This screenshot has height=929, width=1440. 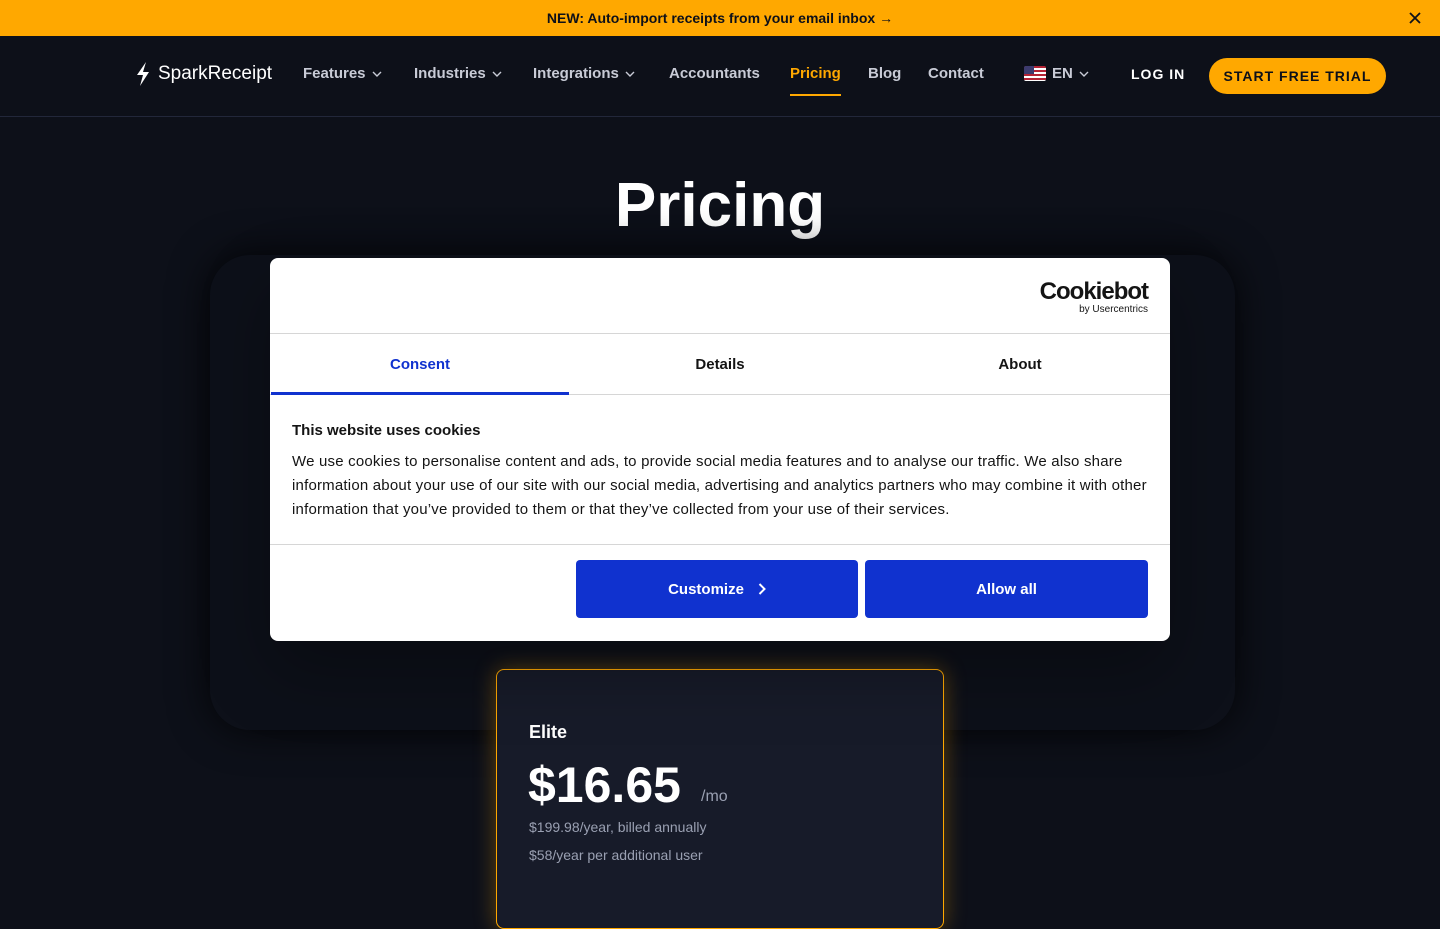 I want to click on plan-price-unit: /mo, so click(x=714, y=796).